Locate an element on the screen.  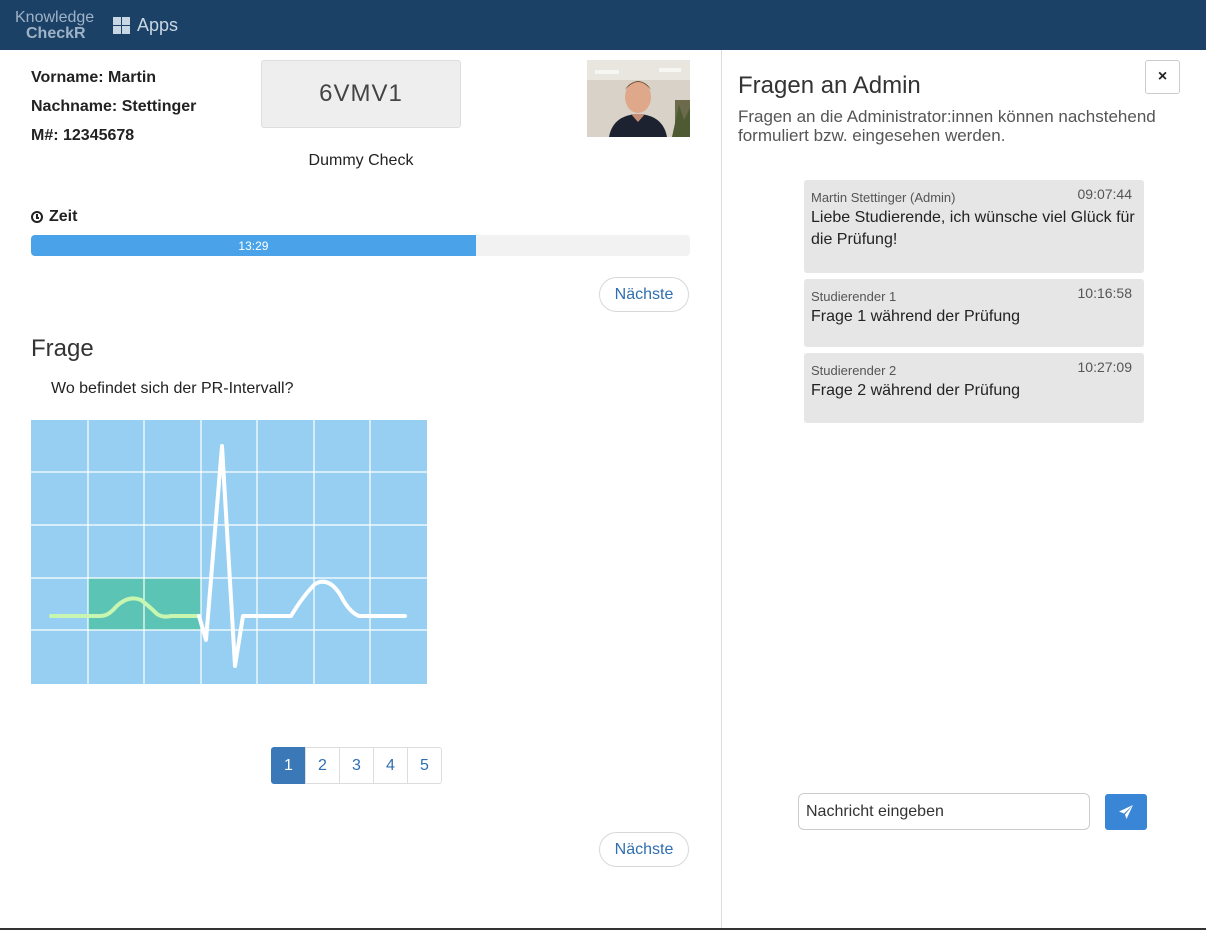
logo-line-1: Knowledge is located at coordinates (55, 17).